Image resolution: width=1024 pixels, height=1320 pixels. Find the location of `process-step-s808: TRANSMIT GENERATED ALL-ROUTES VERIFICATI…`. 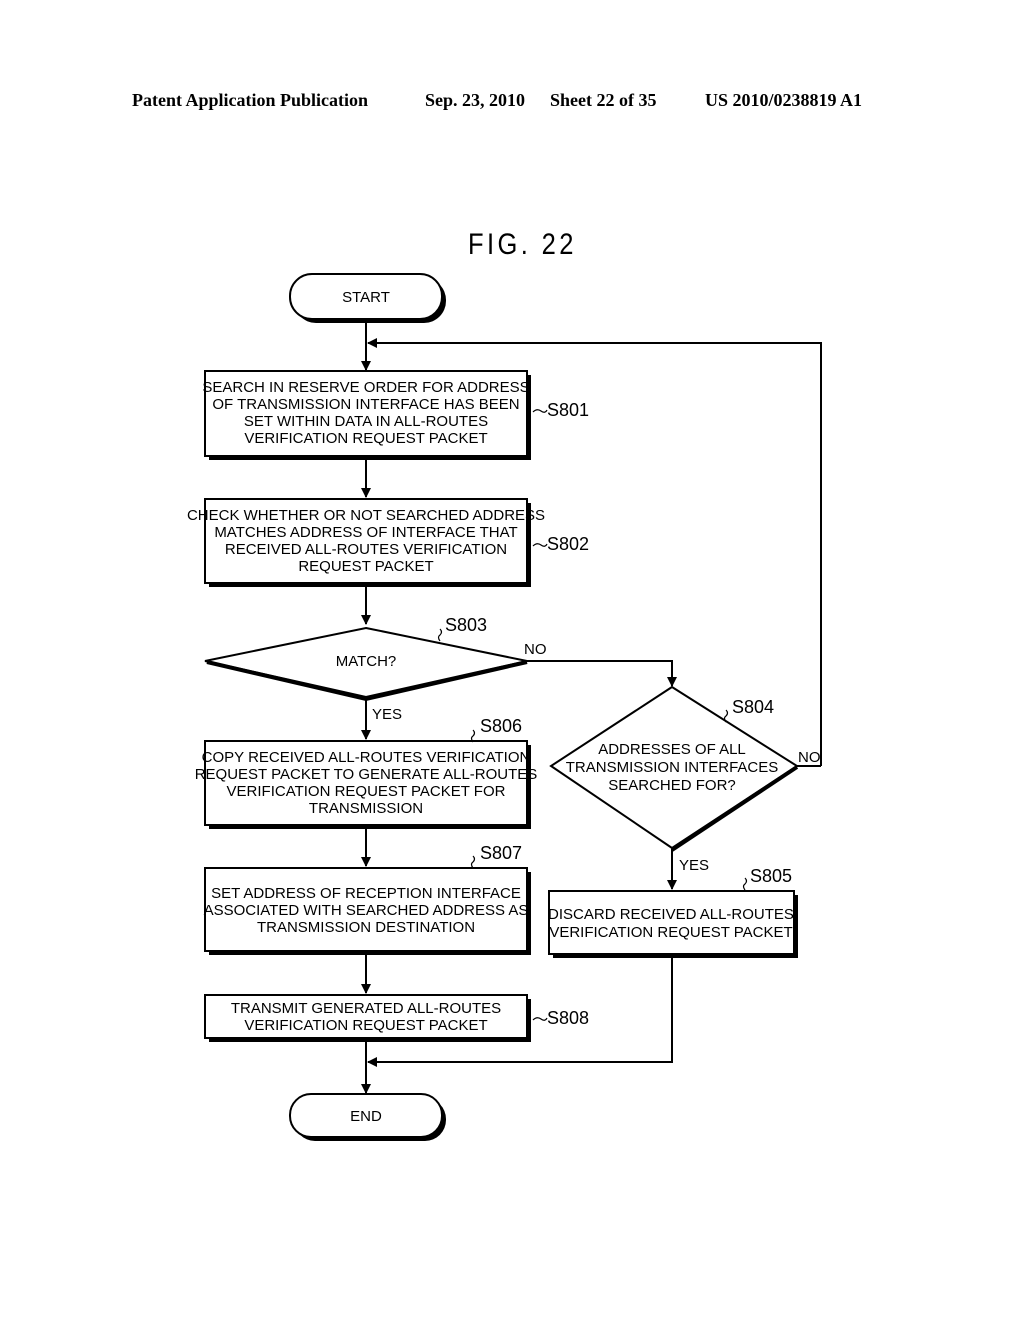

process-step-s808: TRANSMIT GENERATED ALL-ROUTES VERIFICATI… is located at coordinates (396, 1018).